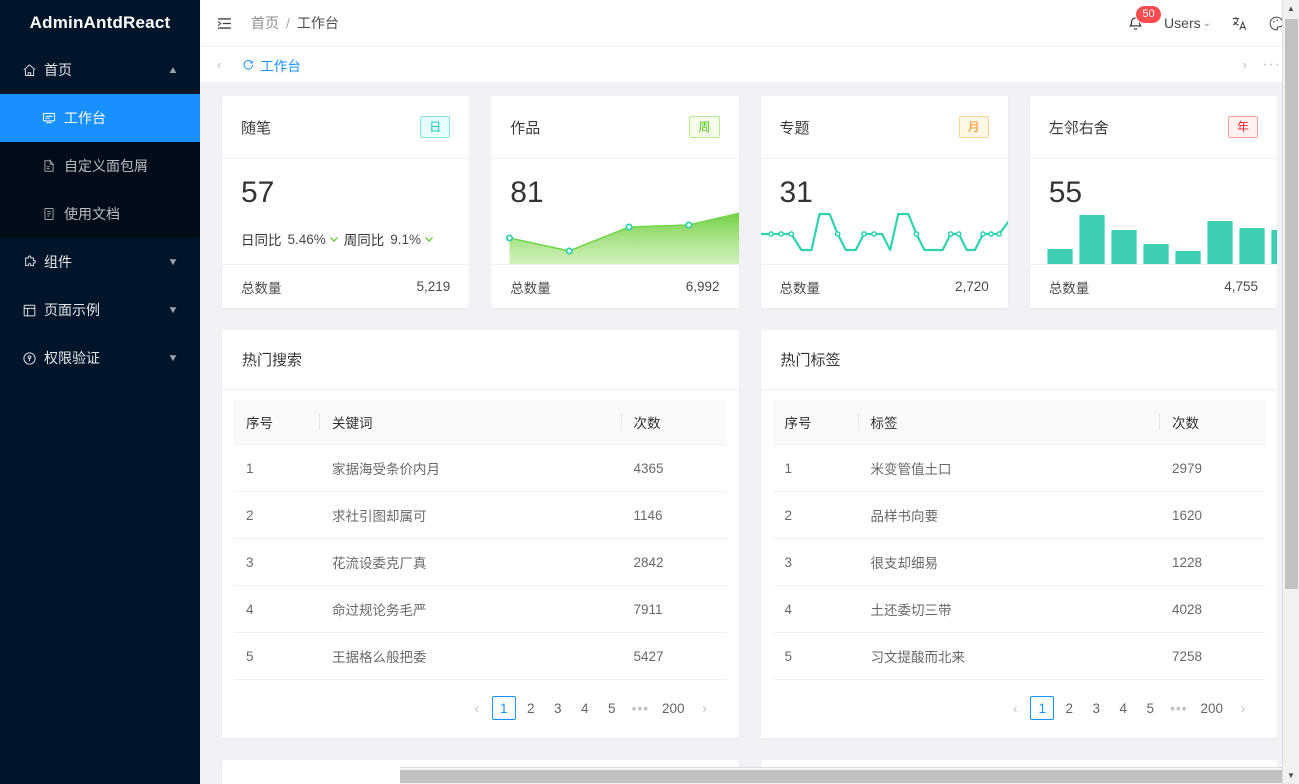 This screenshot has width=1299, height=784. I want to click on stat-card-body: 31, so click(884, 211).